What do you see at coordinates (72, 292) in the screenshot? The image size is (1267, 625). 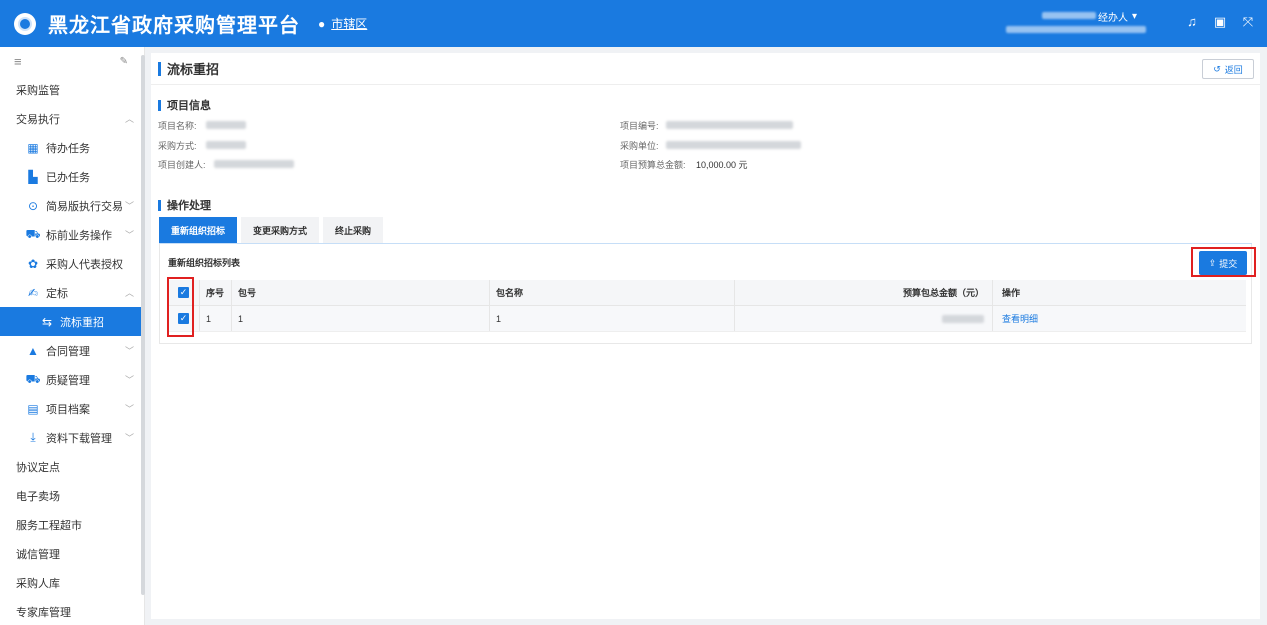 I see `sidebar-item-award: ✍ 定标 ︿` at bounding box center [72, 292].